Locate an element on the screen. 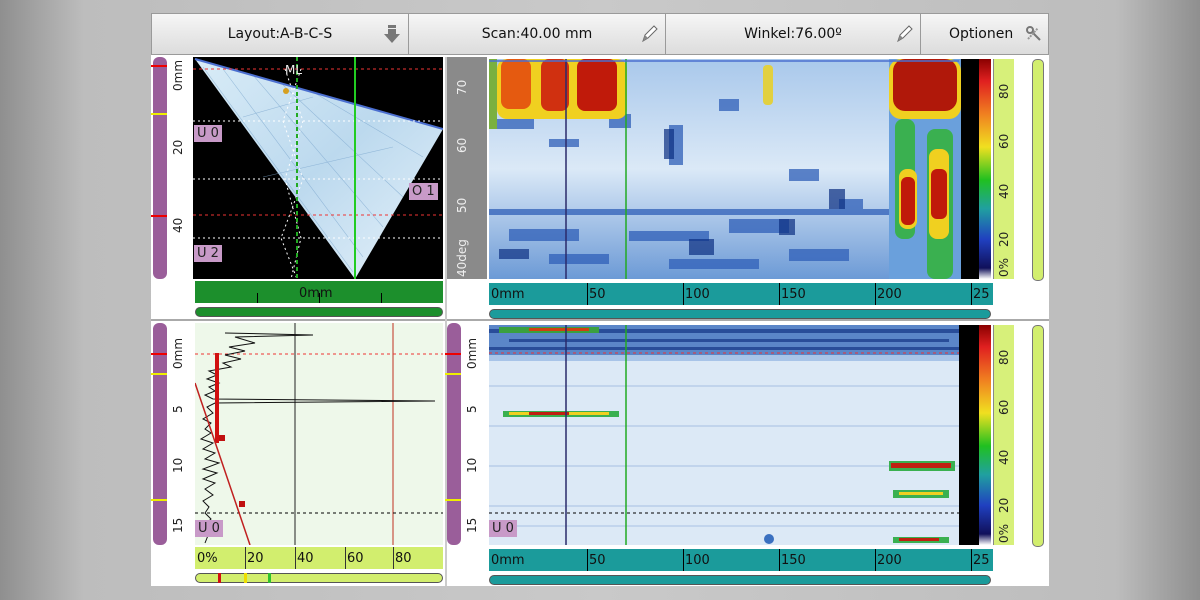  bscan-depth-0: 0mm is located at coordinates (472, 353).